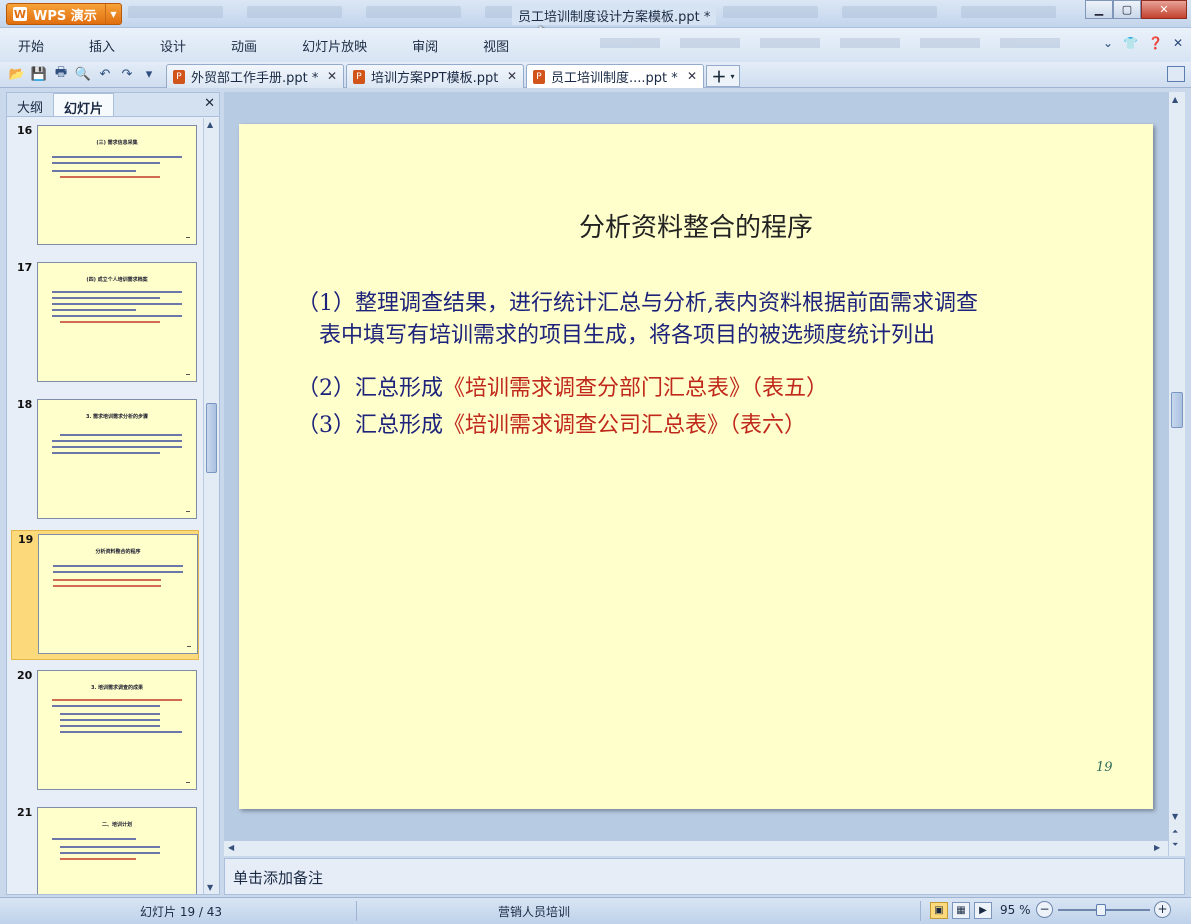 Image resolution: width=1191 pixels, height=924 pixels. Describe the element at coordinates (1175, 832) in the screenshot. I see `prev-slide-icon: ⏶` at that location.